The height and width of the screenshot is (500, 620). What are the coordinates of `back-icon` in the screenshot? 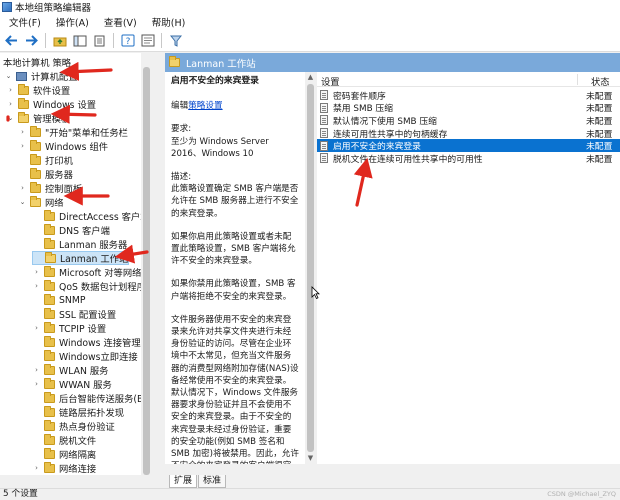 It's located at (11, 40).